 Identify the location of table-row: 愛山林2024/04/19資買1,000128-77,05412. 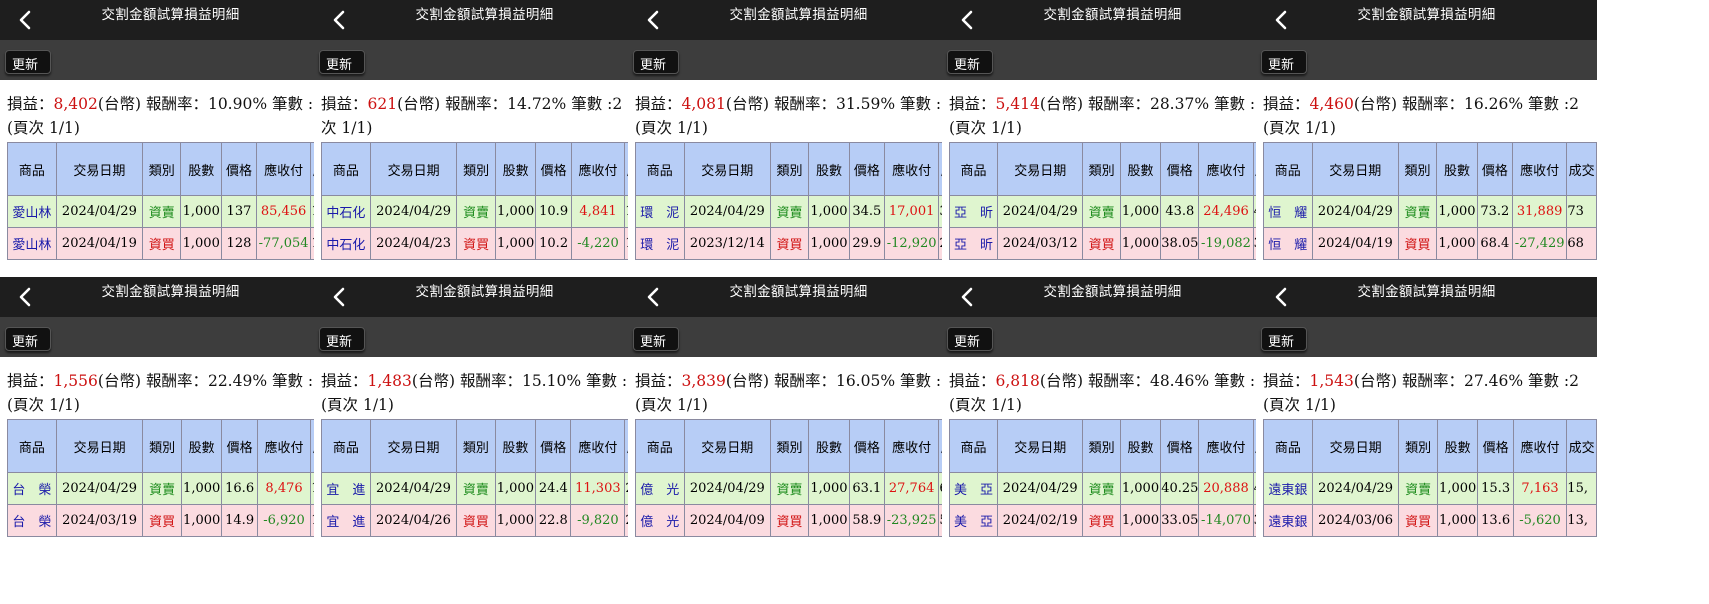
(174, 243).